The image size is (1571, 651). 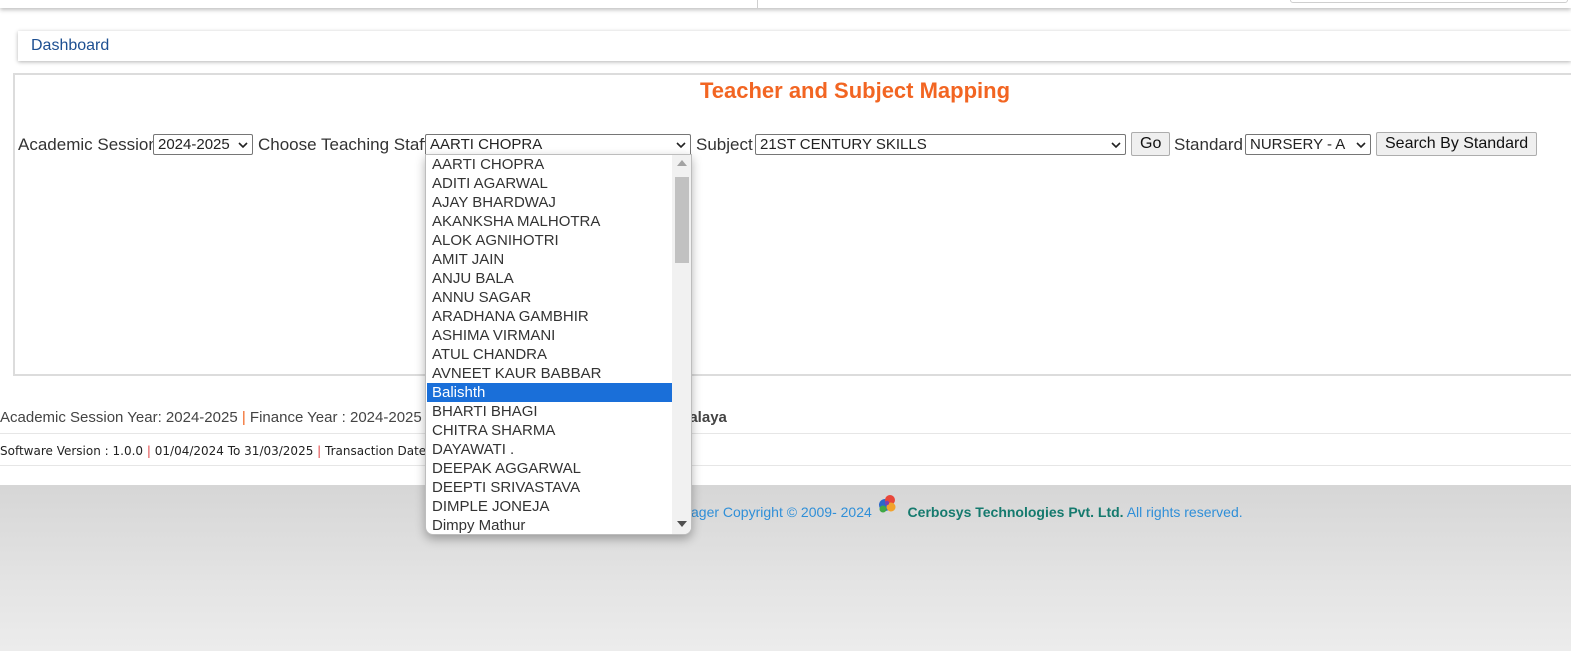 I want to click on date-range: 01/04/2024 To 31/03/2025, so click(x=234, y=451).